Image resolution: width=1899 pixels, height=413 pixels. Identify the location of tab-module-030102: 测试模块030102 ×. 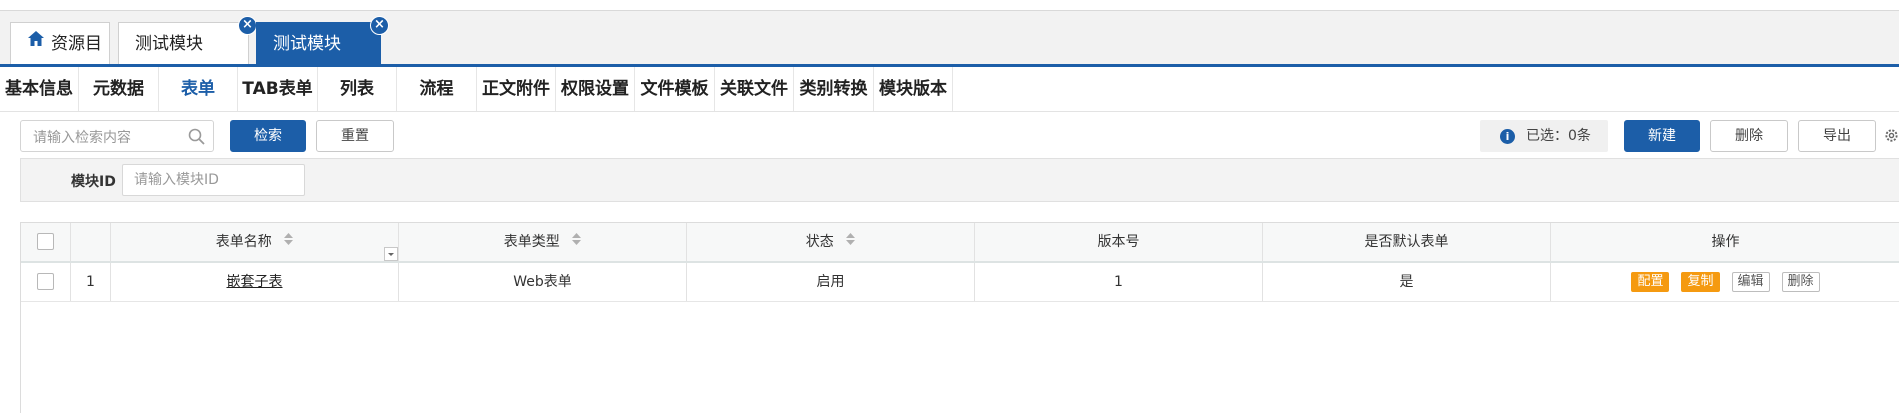
(187, 56).